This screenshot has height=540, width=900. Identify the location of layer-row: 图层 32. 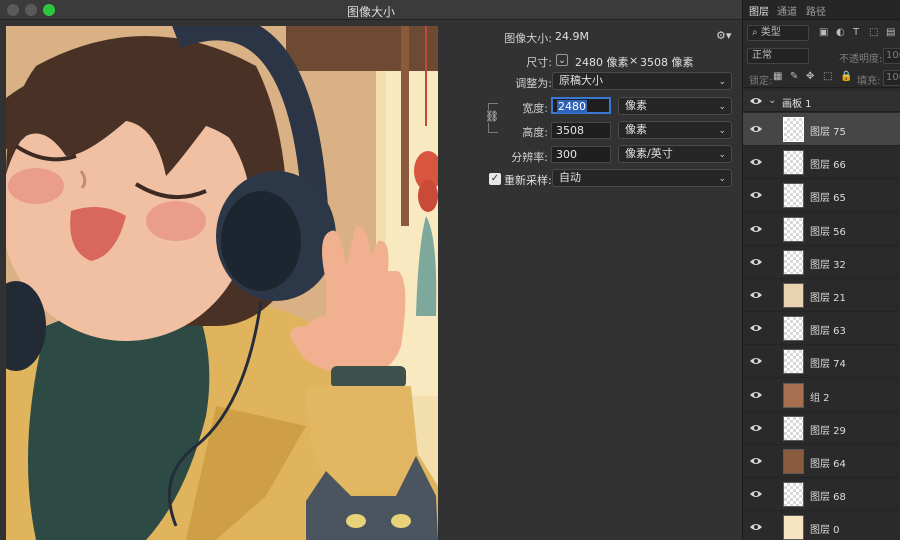
(821, 262).